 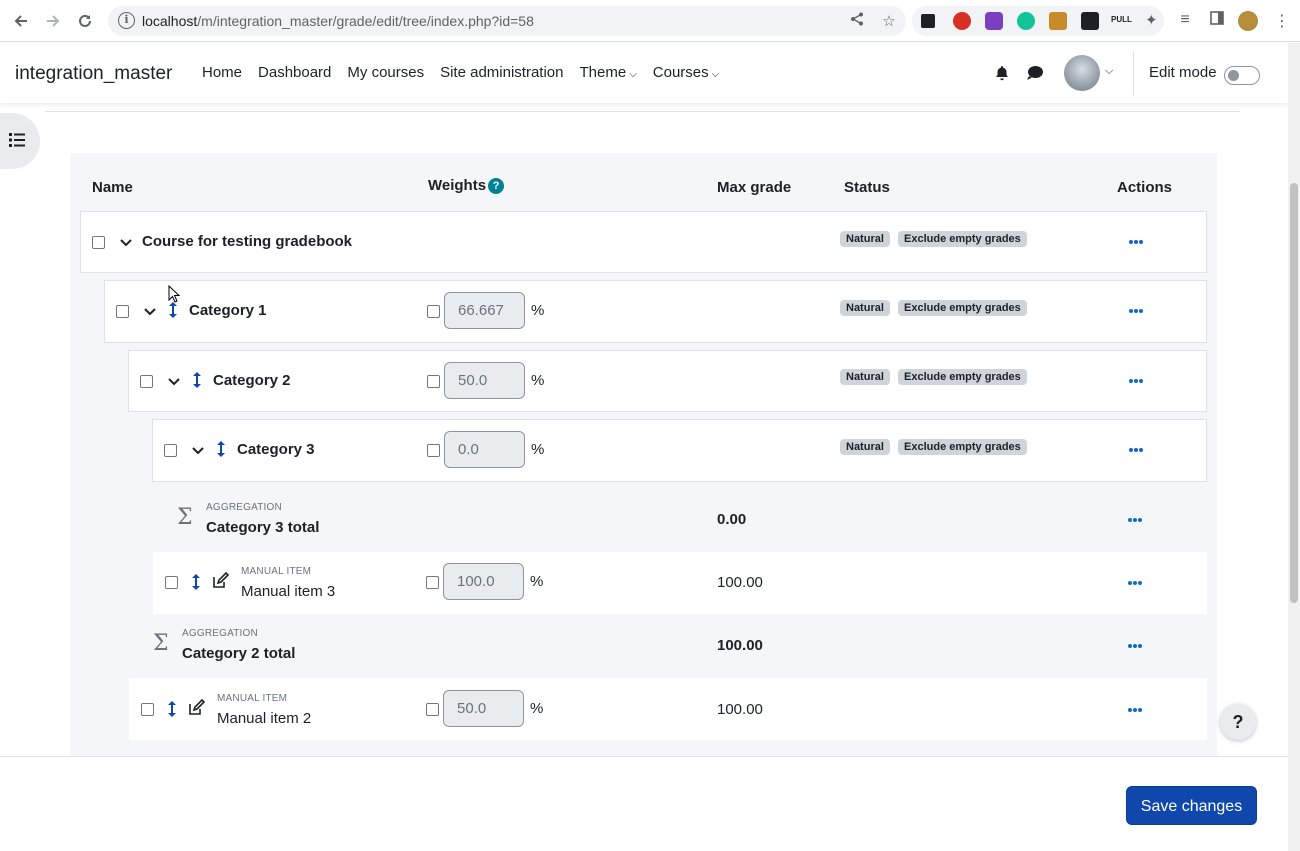 What do you see at coordinates (239, 653) in the screenshot?
I see `aggregation-name: Category 2 total` at bounding box center [239, 653].